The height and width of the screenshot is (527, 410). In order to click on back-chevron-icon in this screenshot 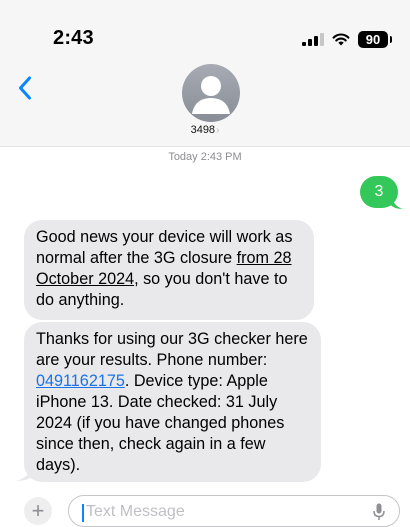, I will do `click(25, 88)`.